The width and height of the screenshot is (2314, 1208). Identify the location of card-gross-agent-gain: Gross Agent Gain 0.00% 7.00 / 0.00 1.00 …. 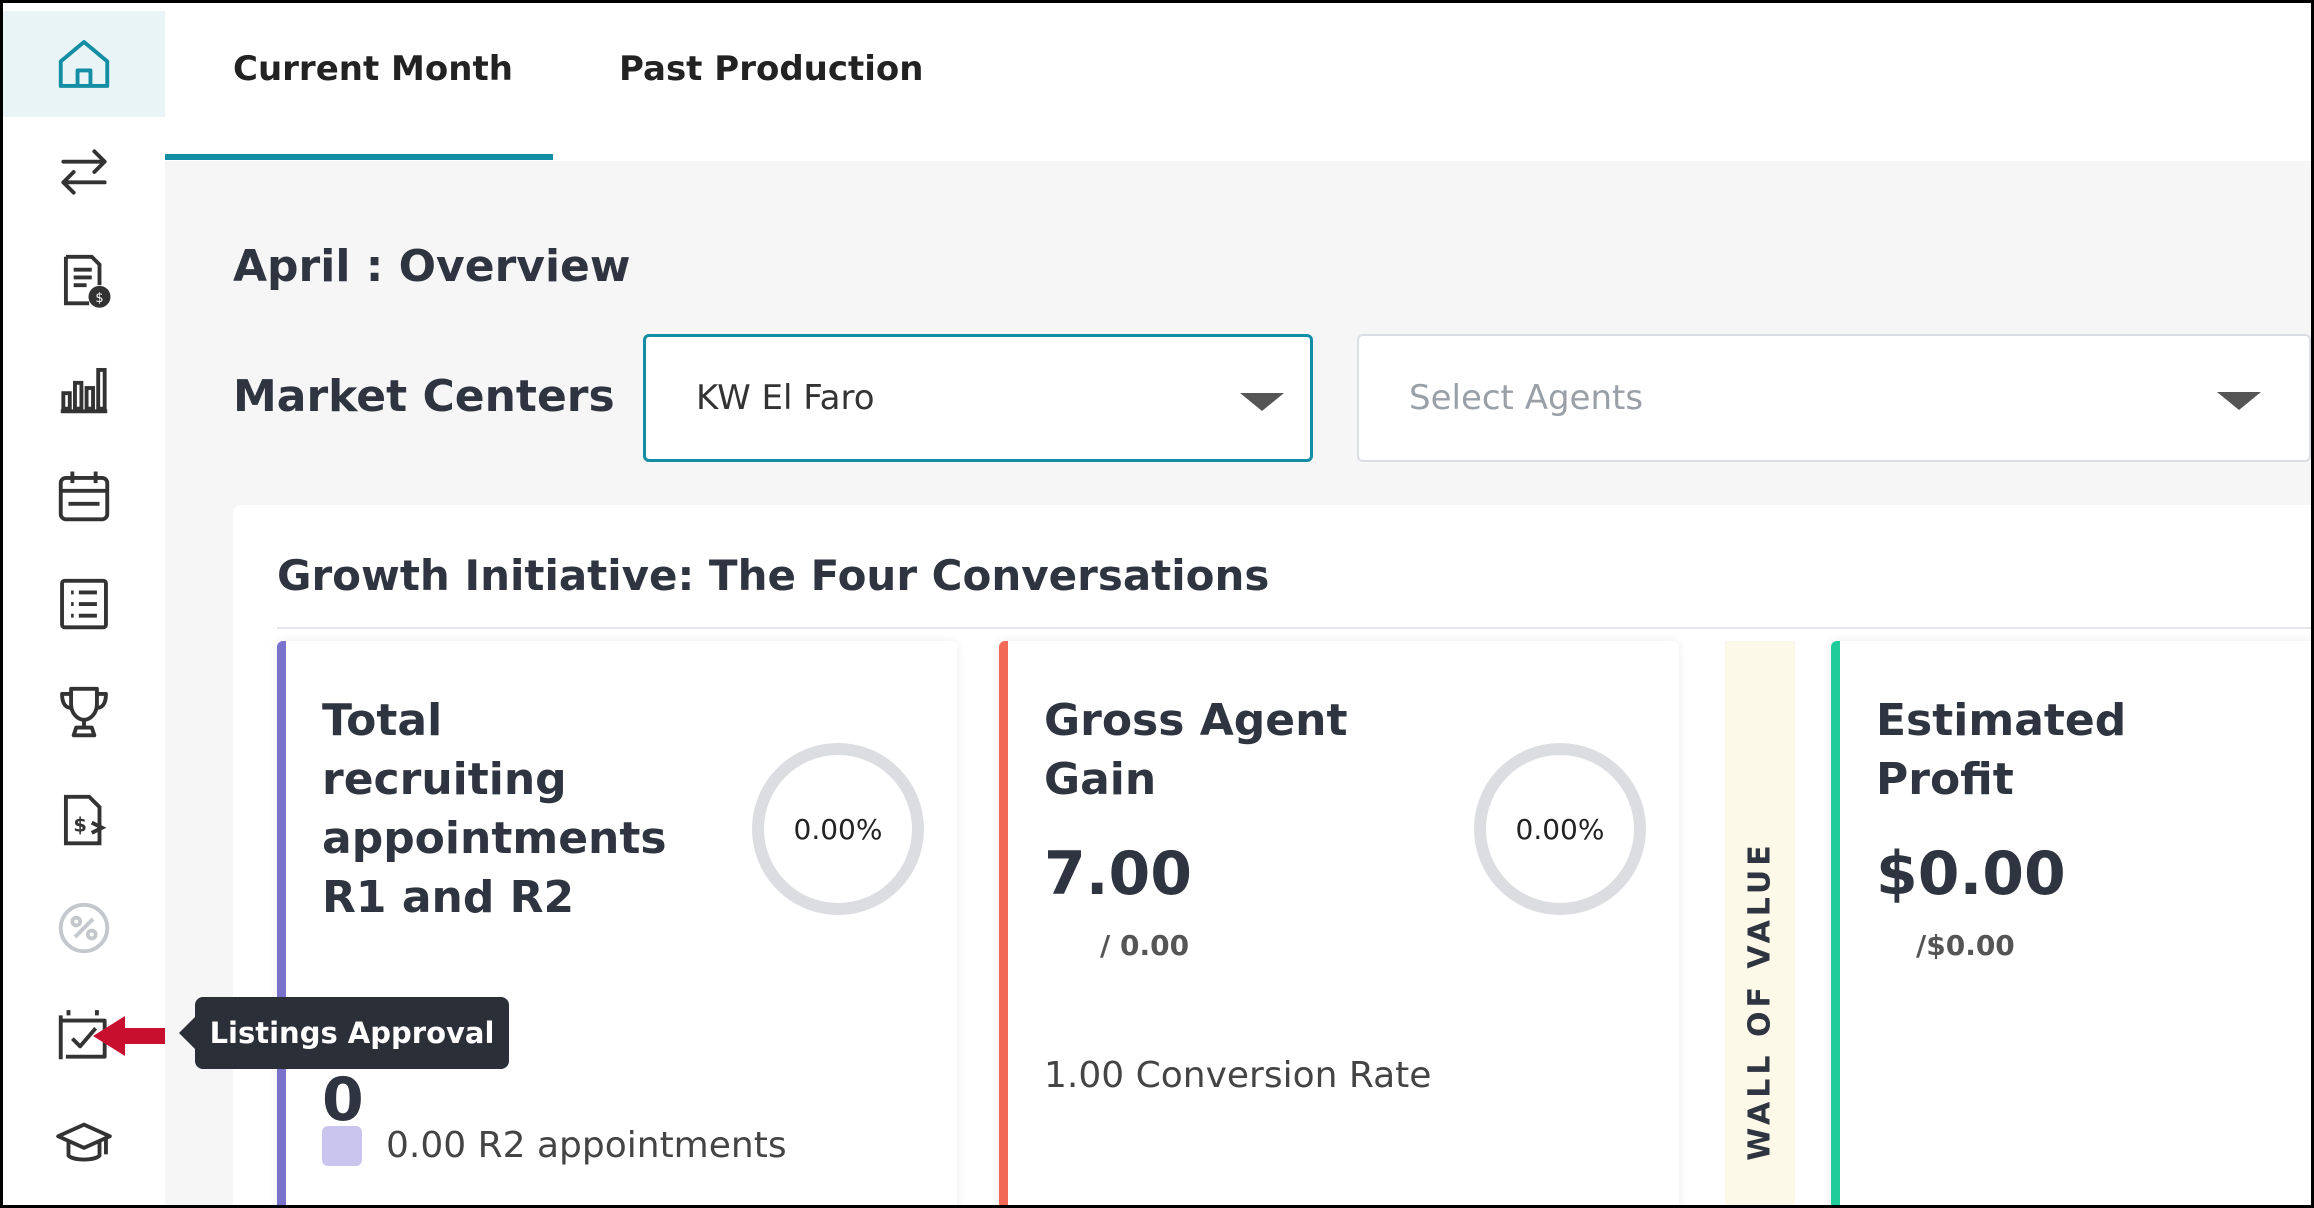
(1339, 923).